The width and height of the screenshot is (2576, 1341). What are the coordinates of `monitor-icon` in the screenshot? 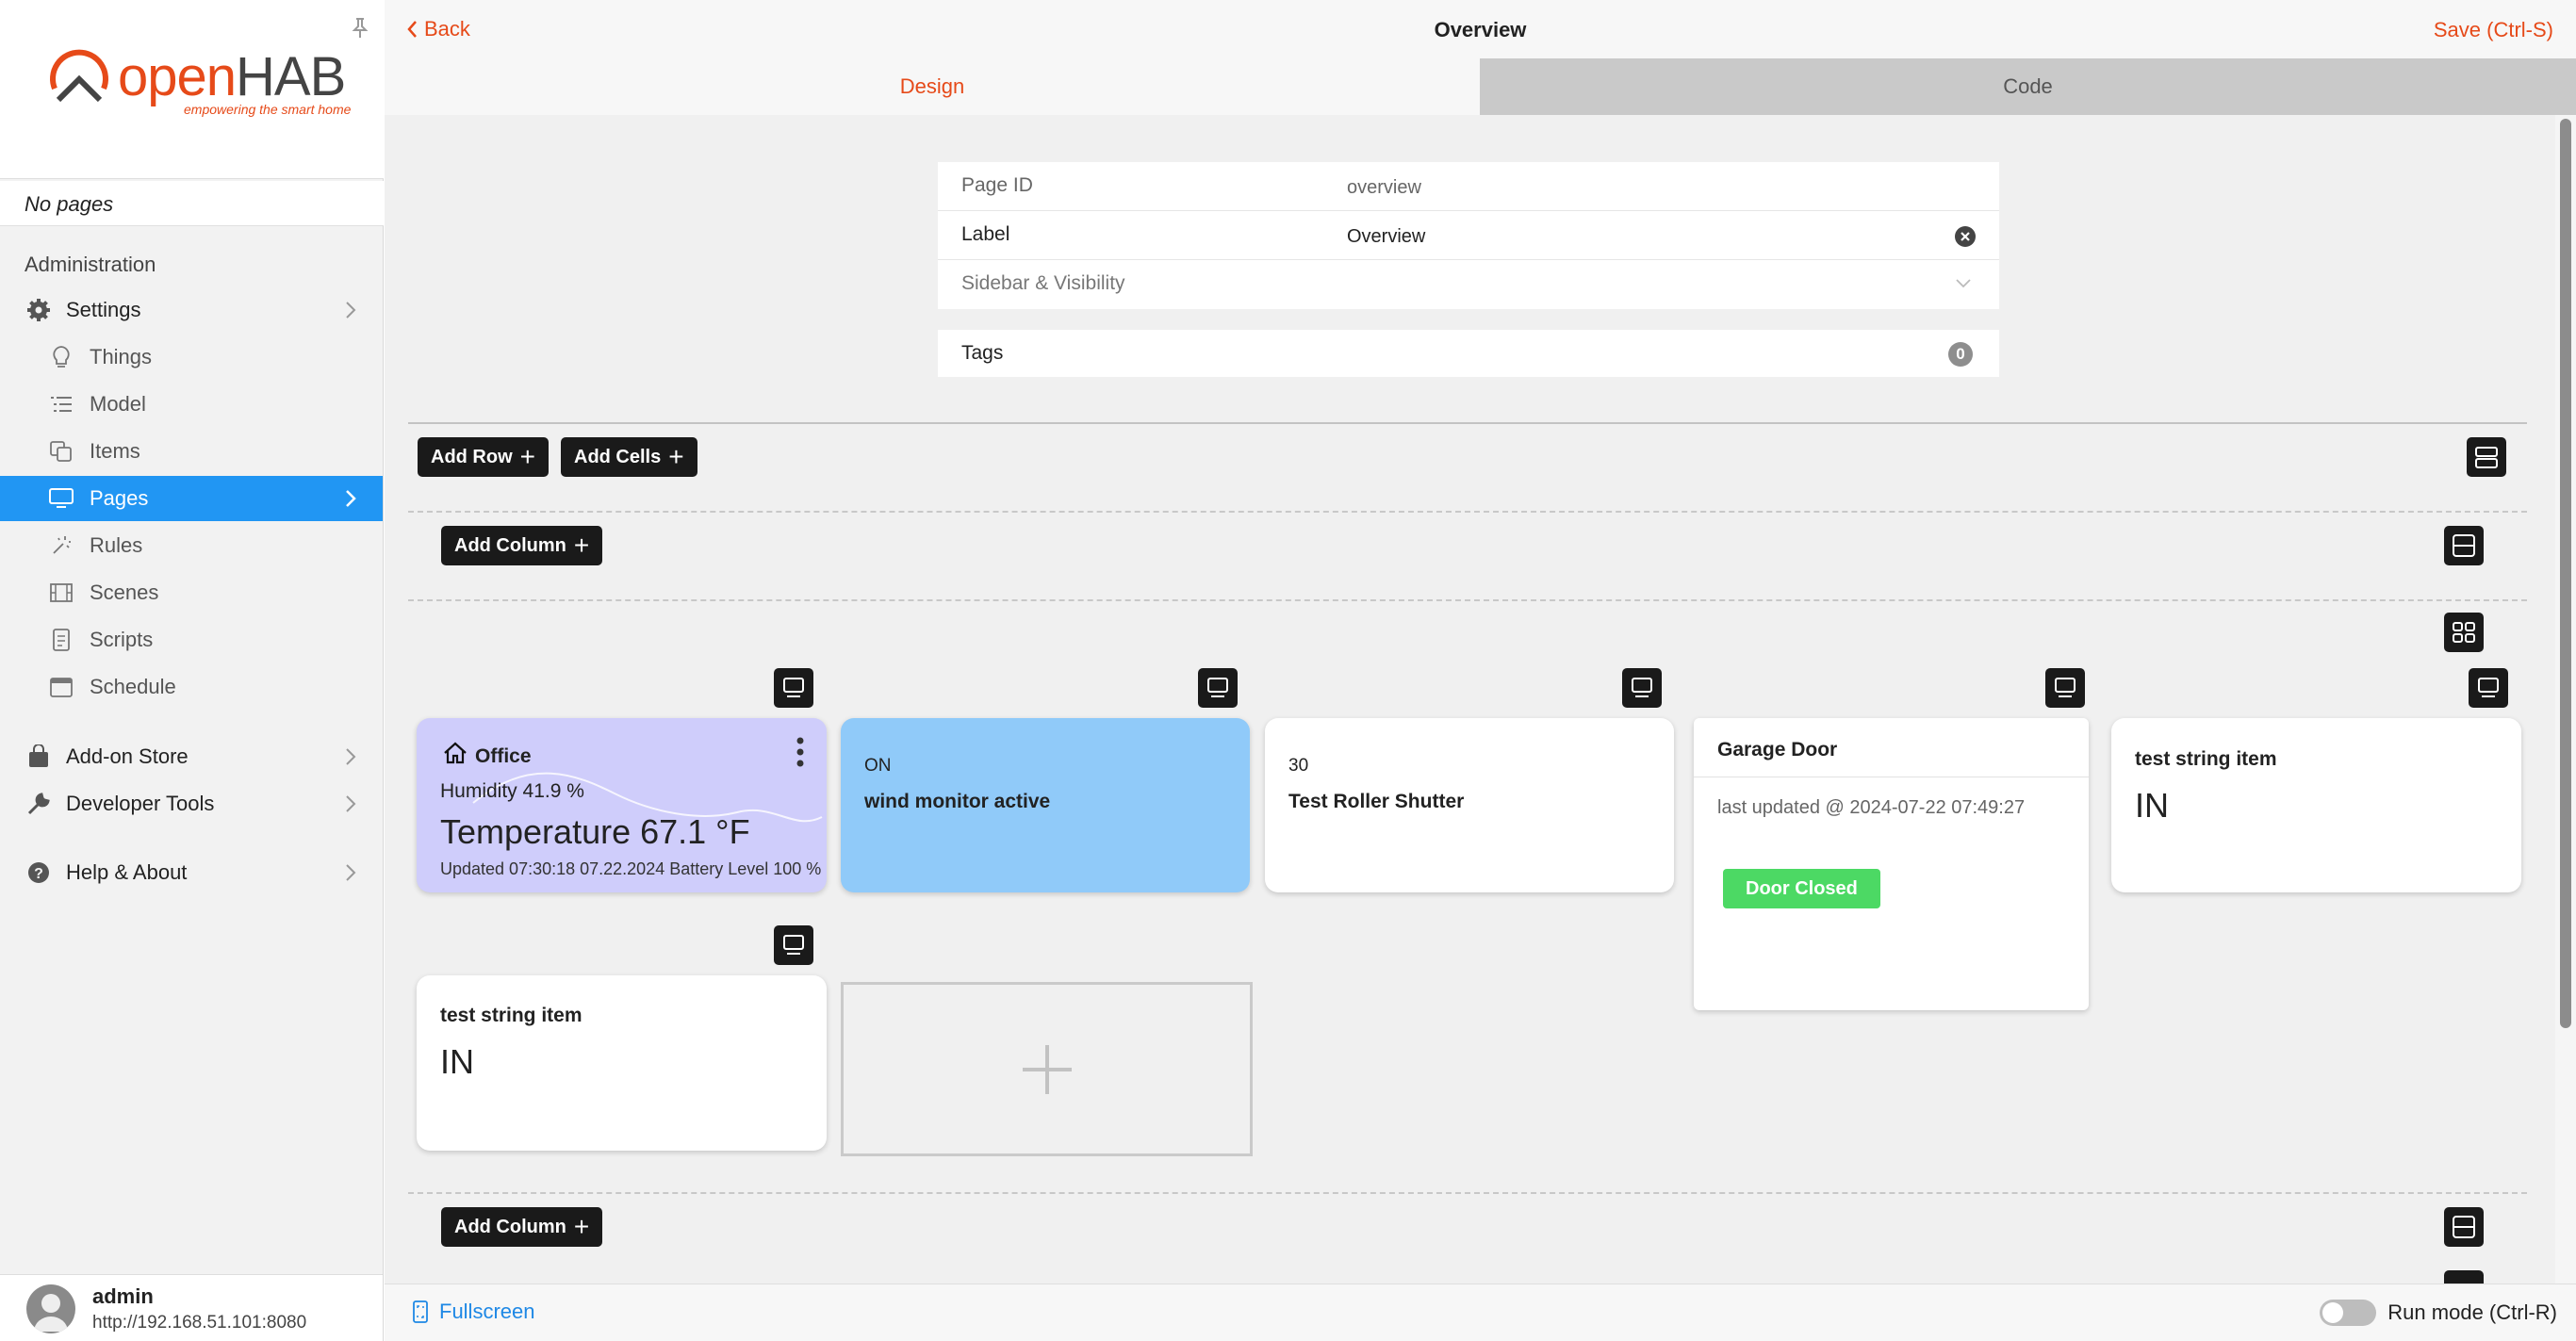 It's located at (61, 499).